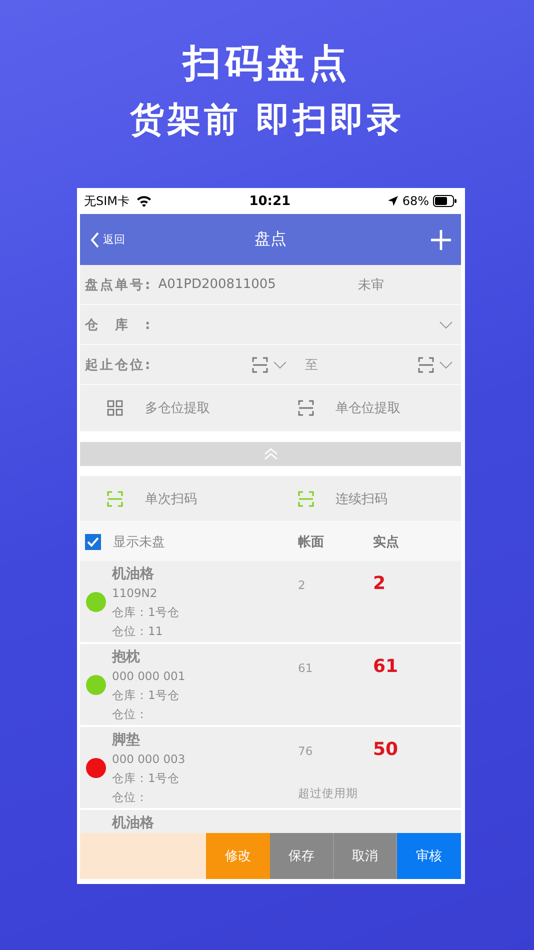  Describe the element at coordinates (371, 285) in the screenshot. I see `status-label: 未审` at that location.